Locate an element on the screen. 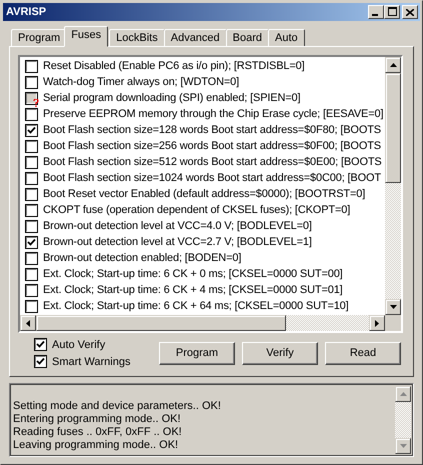  fuse-label: Watch-dog Timer always on; [WDTON=0] is located at coordinates (141, 82).